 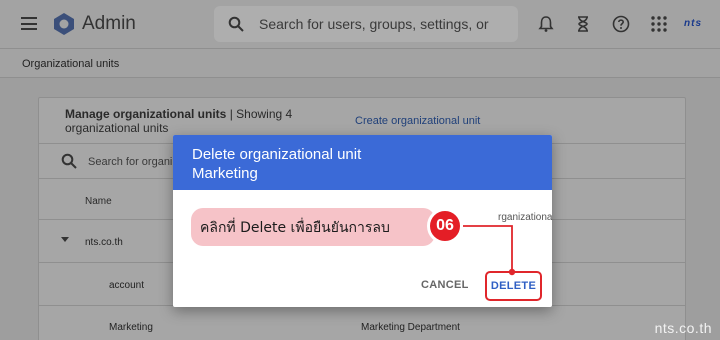 I want to click on expand-caret-icon, so click(x=65, y=239).